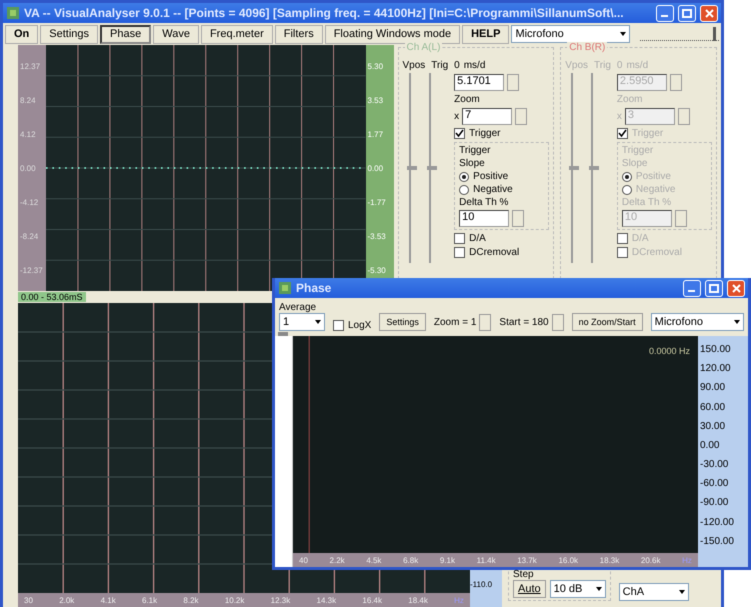  I want to click on group-title: Trigger, so click(638, 150).